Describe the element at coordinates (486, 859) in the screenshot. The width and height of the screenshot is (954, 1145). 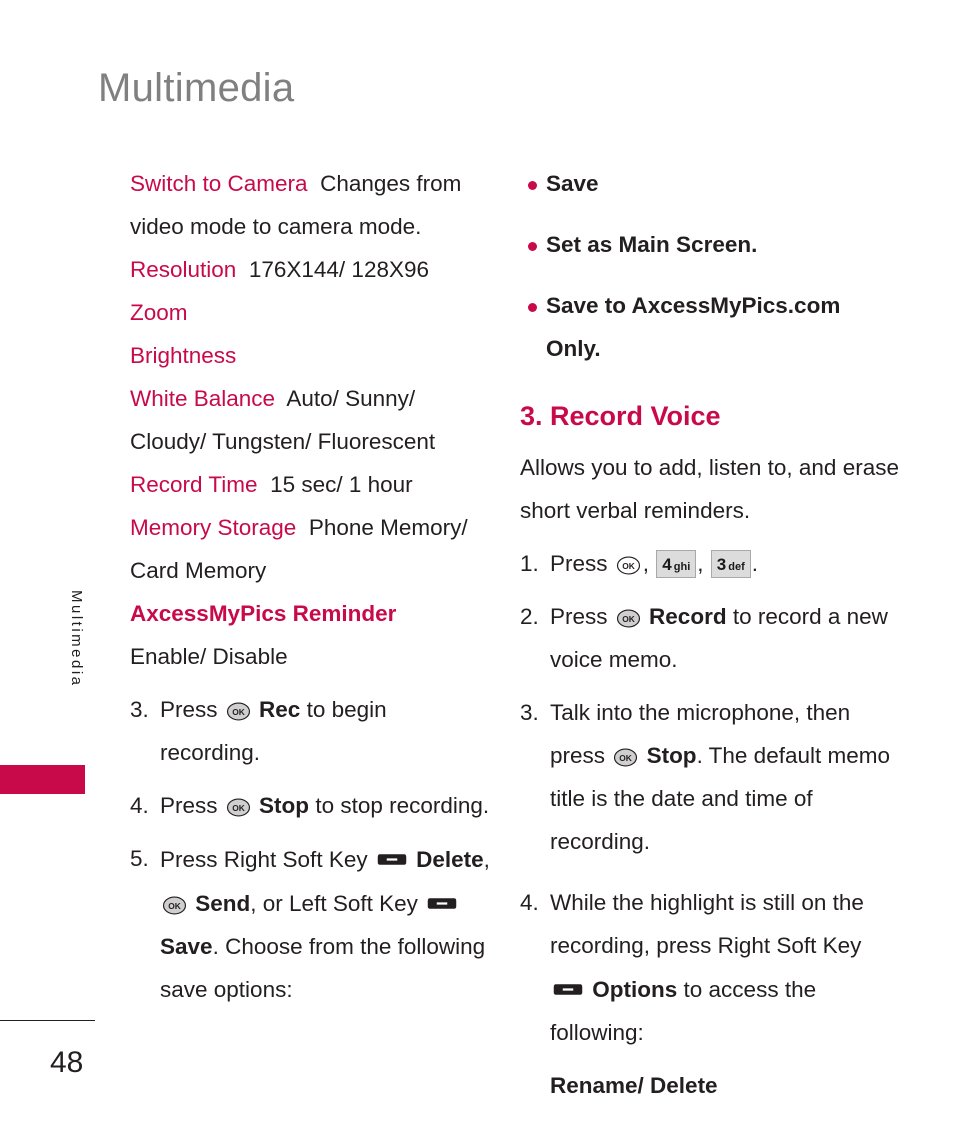
I see `step-sep: ,` at that location.